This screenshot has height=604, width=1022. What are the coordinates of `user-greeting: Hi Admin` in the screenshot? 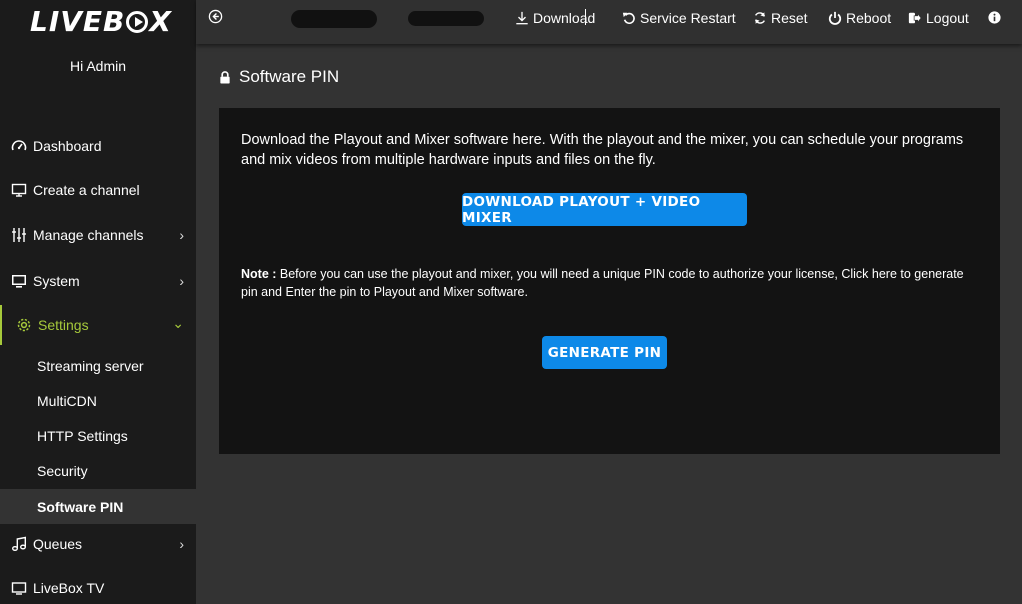 It's located at (98, 66).